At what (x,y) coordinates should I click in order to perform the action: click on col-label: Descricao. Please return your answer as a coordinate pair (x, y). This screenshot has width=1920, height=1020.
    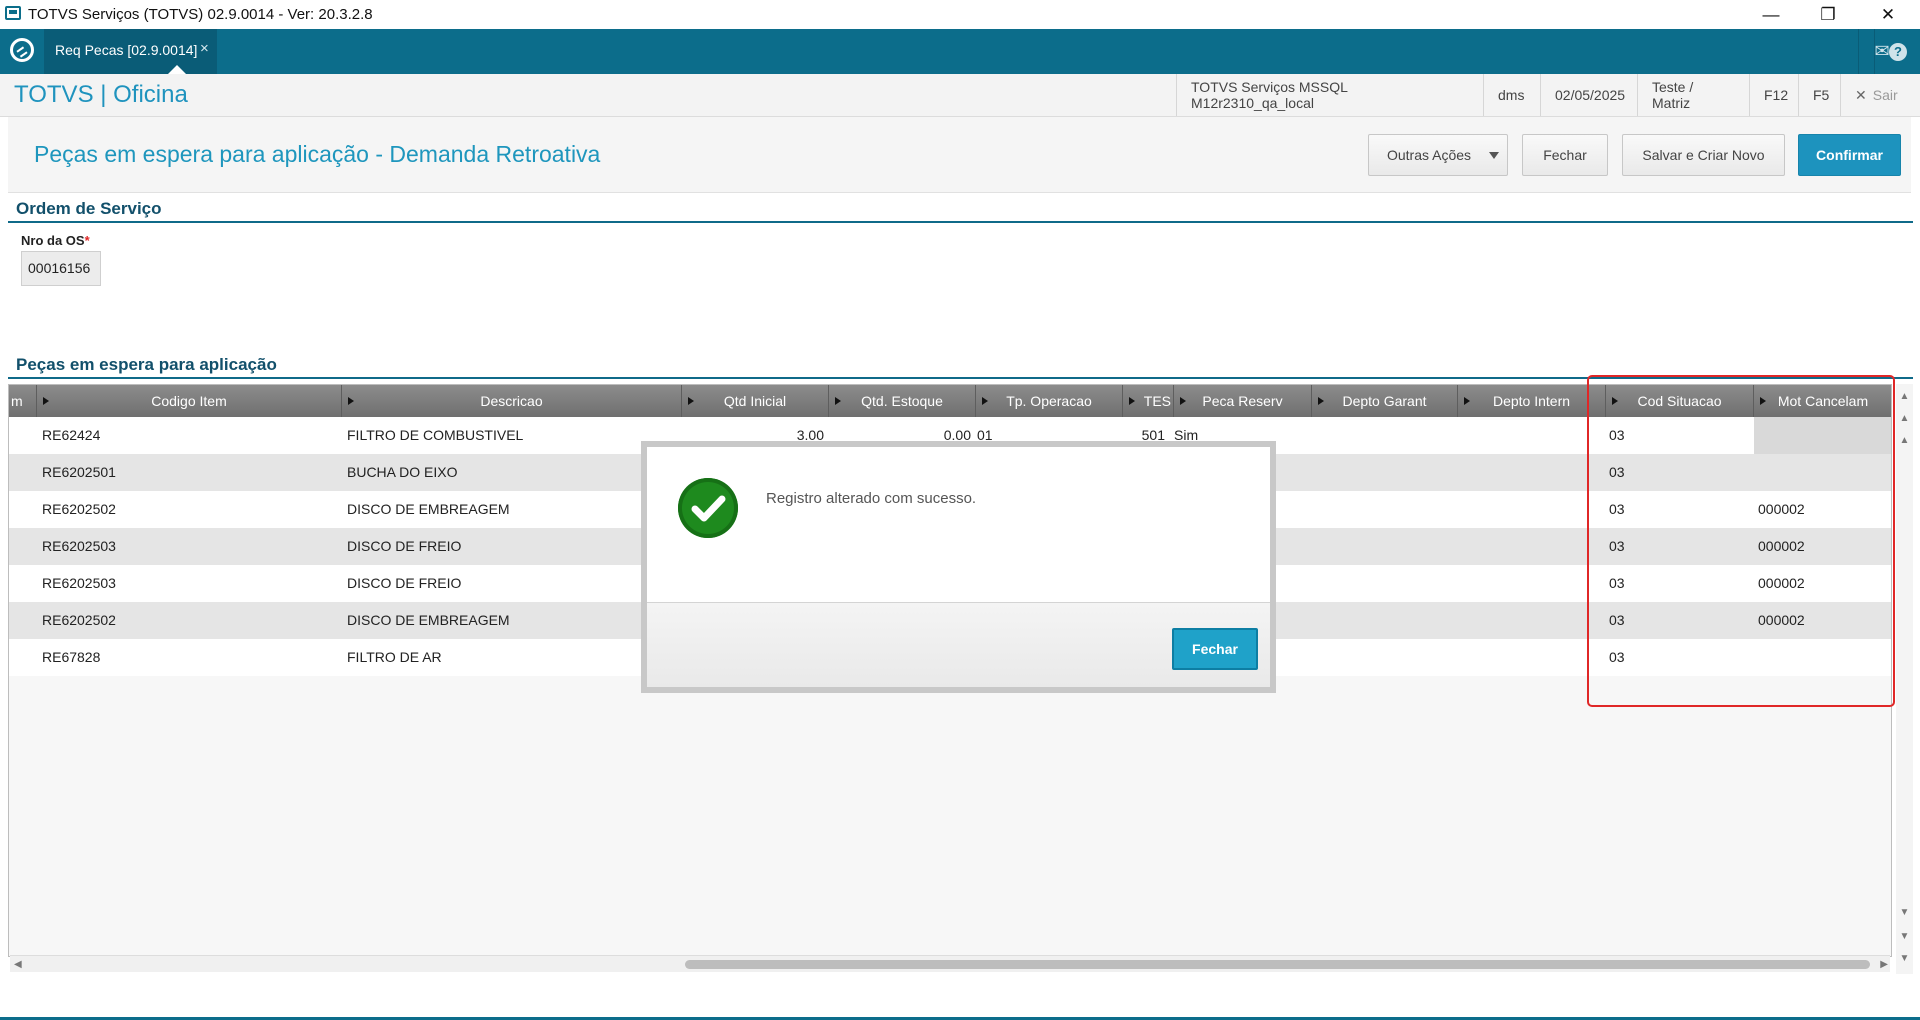
    Looking at the image, I should click on (511, 401).